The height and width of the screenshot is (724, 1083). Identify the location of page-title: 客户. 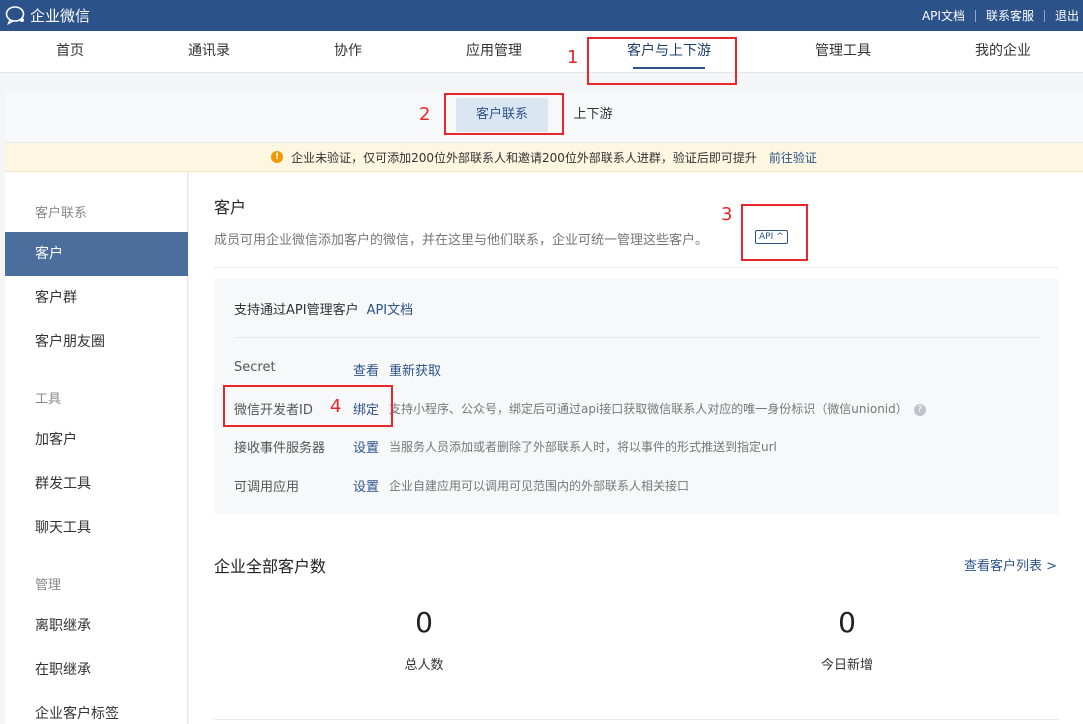
(230, 207).